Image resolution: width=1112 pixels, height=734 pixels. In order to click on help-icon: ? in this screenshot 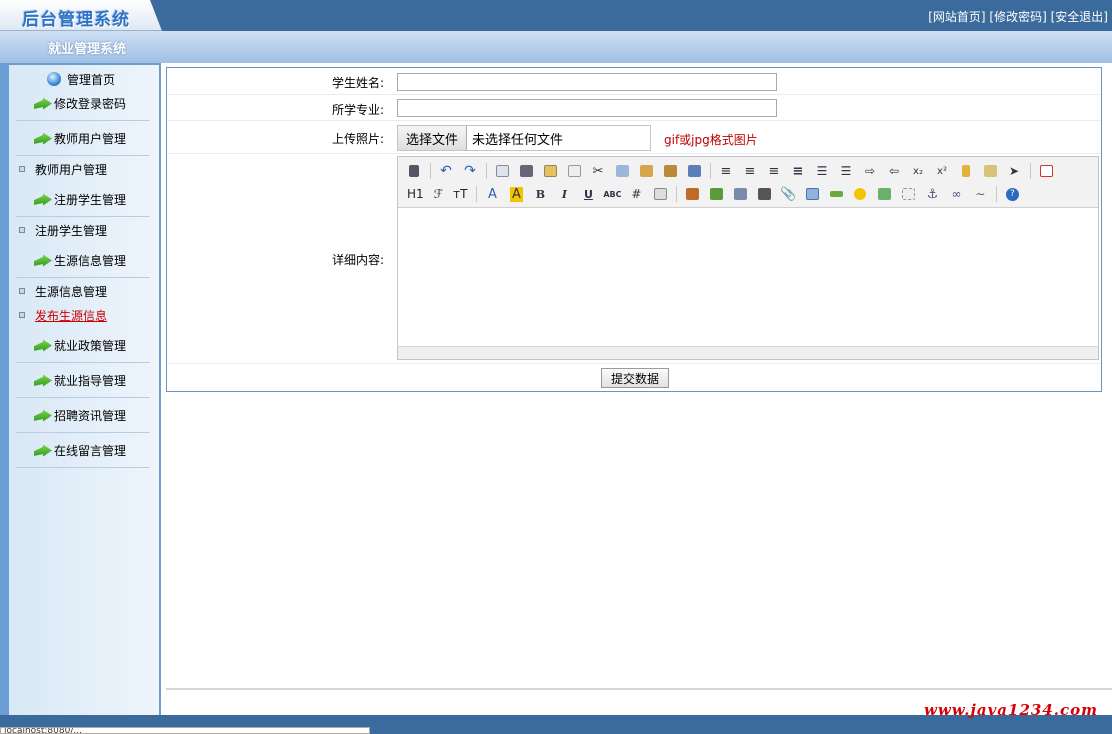, I will do `click(1012, 194)`.